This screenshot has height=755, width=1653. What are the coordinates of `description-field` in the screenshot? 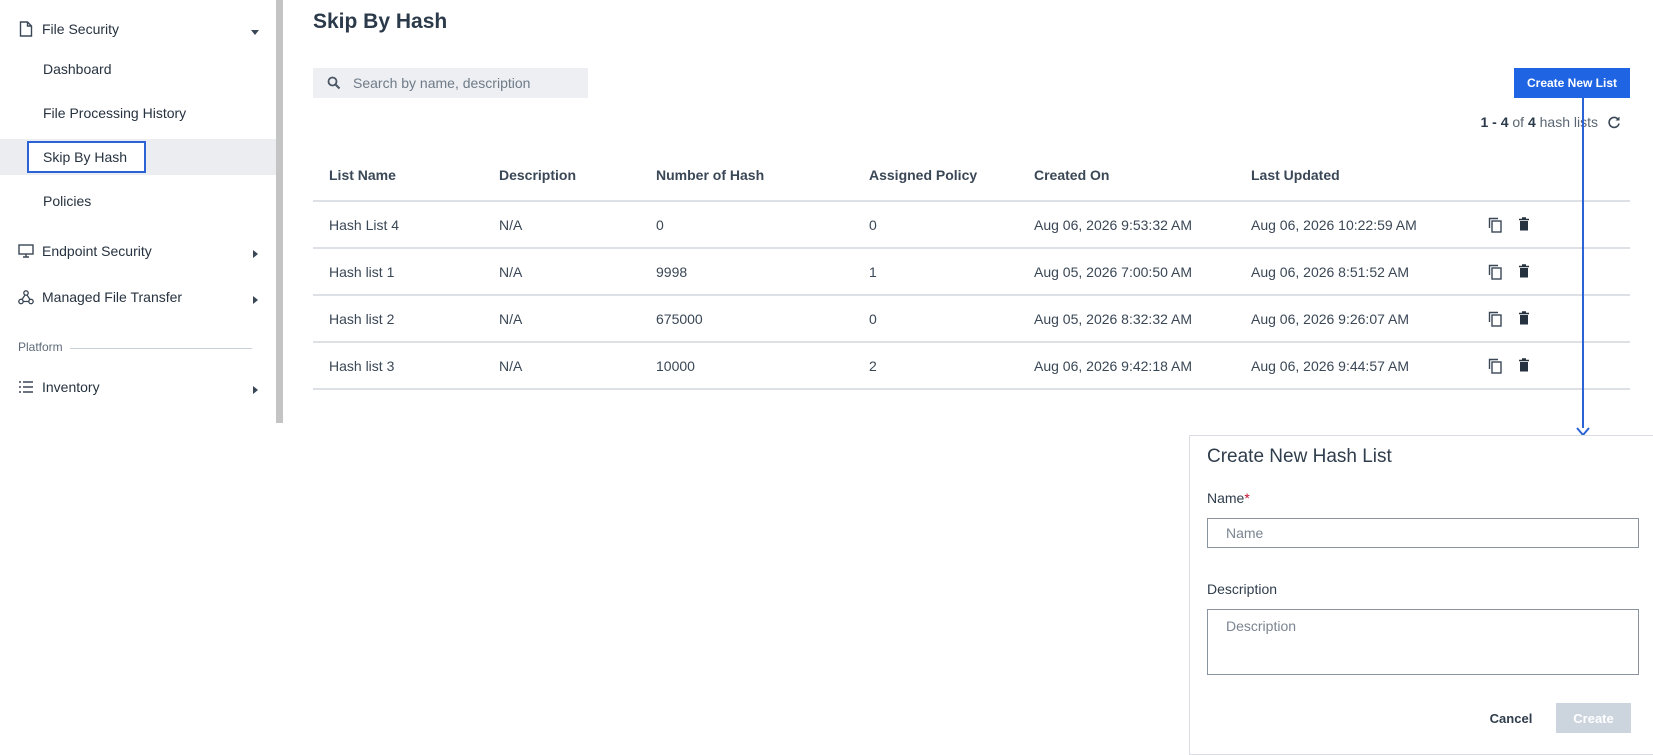 It's located at (1423, 642).